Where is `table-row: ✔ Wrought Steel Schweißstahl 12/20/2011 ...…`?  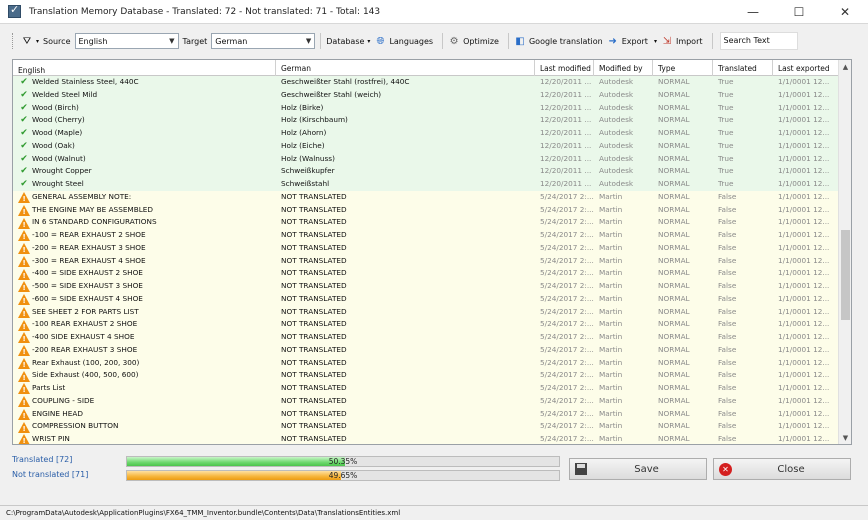 table-row: ✔ Wrought Steel Schweißstahl 12/20/2011 ...… is located at coordinates (426, 184).